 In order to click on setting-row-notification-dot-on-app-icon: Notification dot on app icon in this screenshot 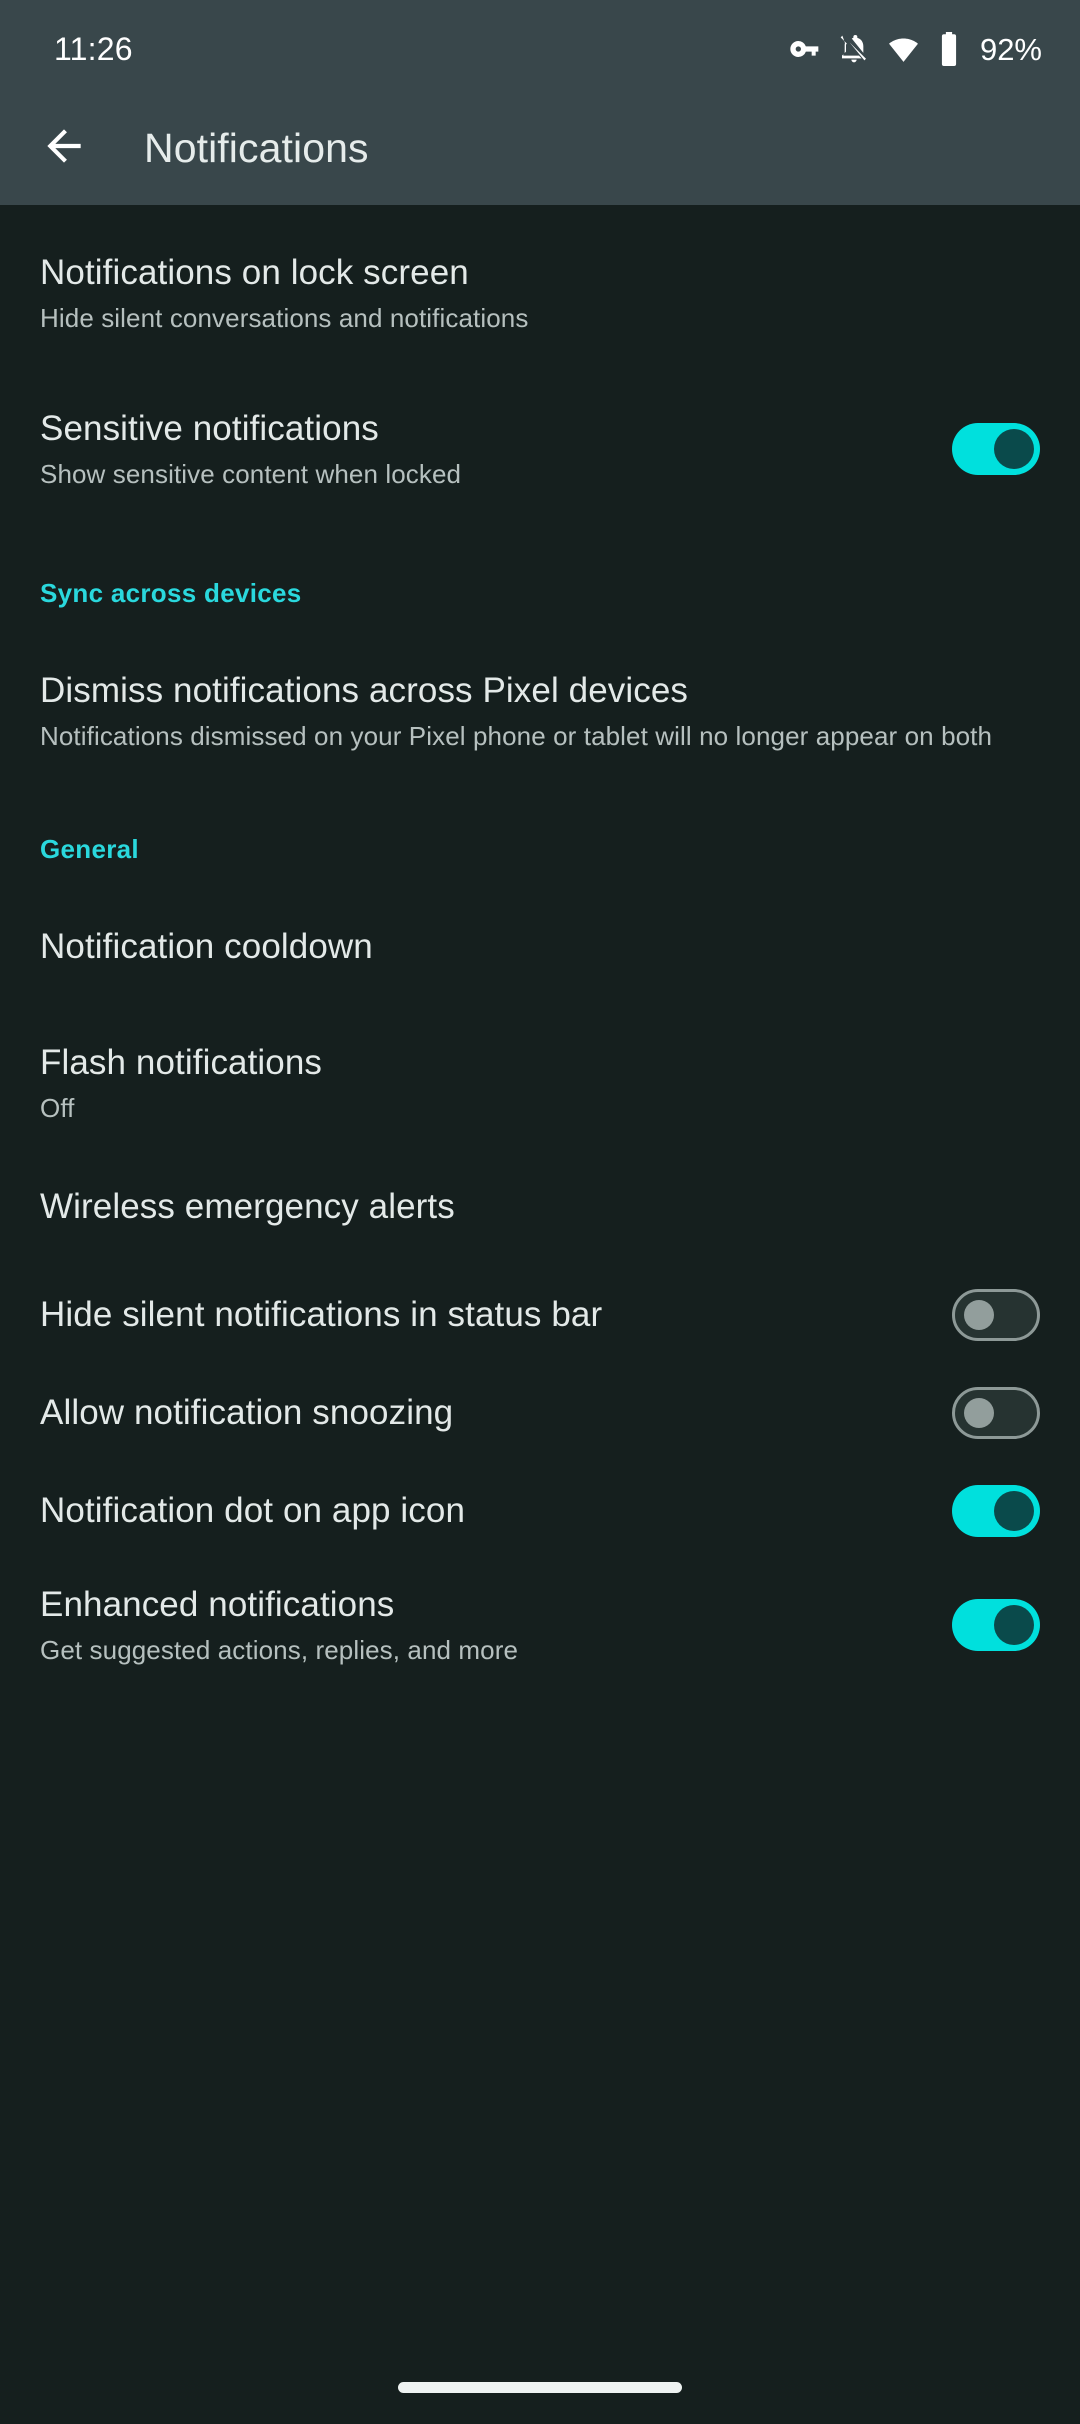, I will do `click(540, 1511)`.